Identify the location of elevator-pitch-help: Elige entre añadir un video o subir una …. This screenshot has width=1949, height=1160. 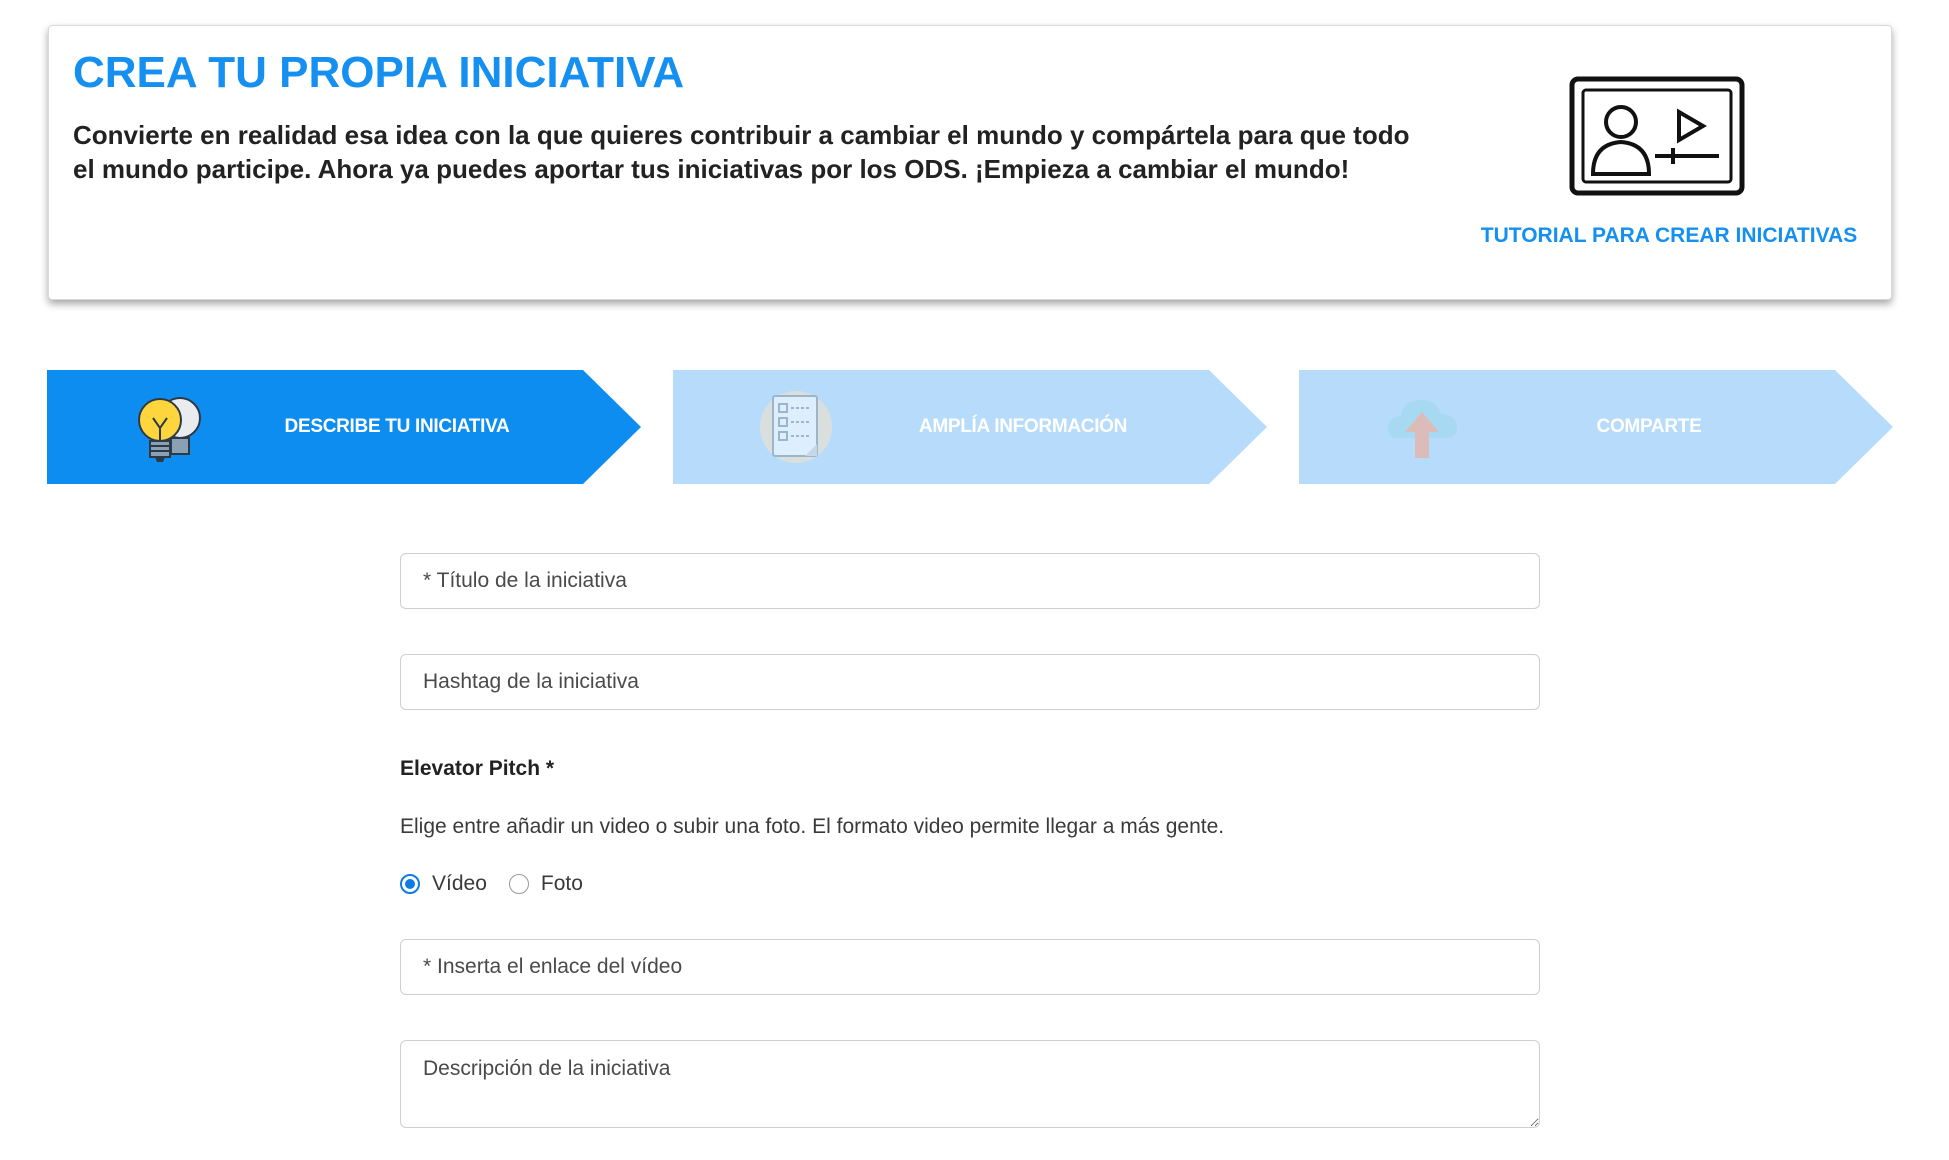
(812, 826).